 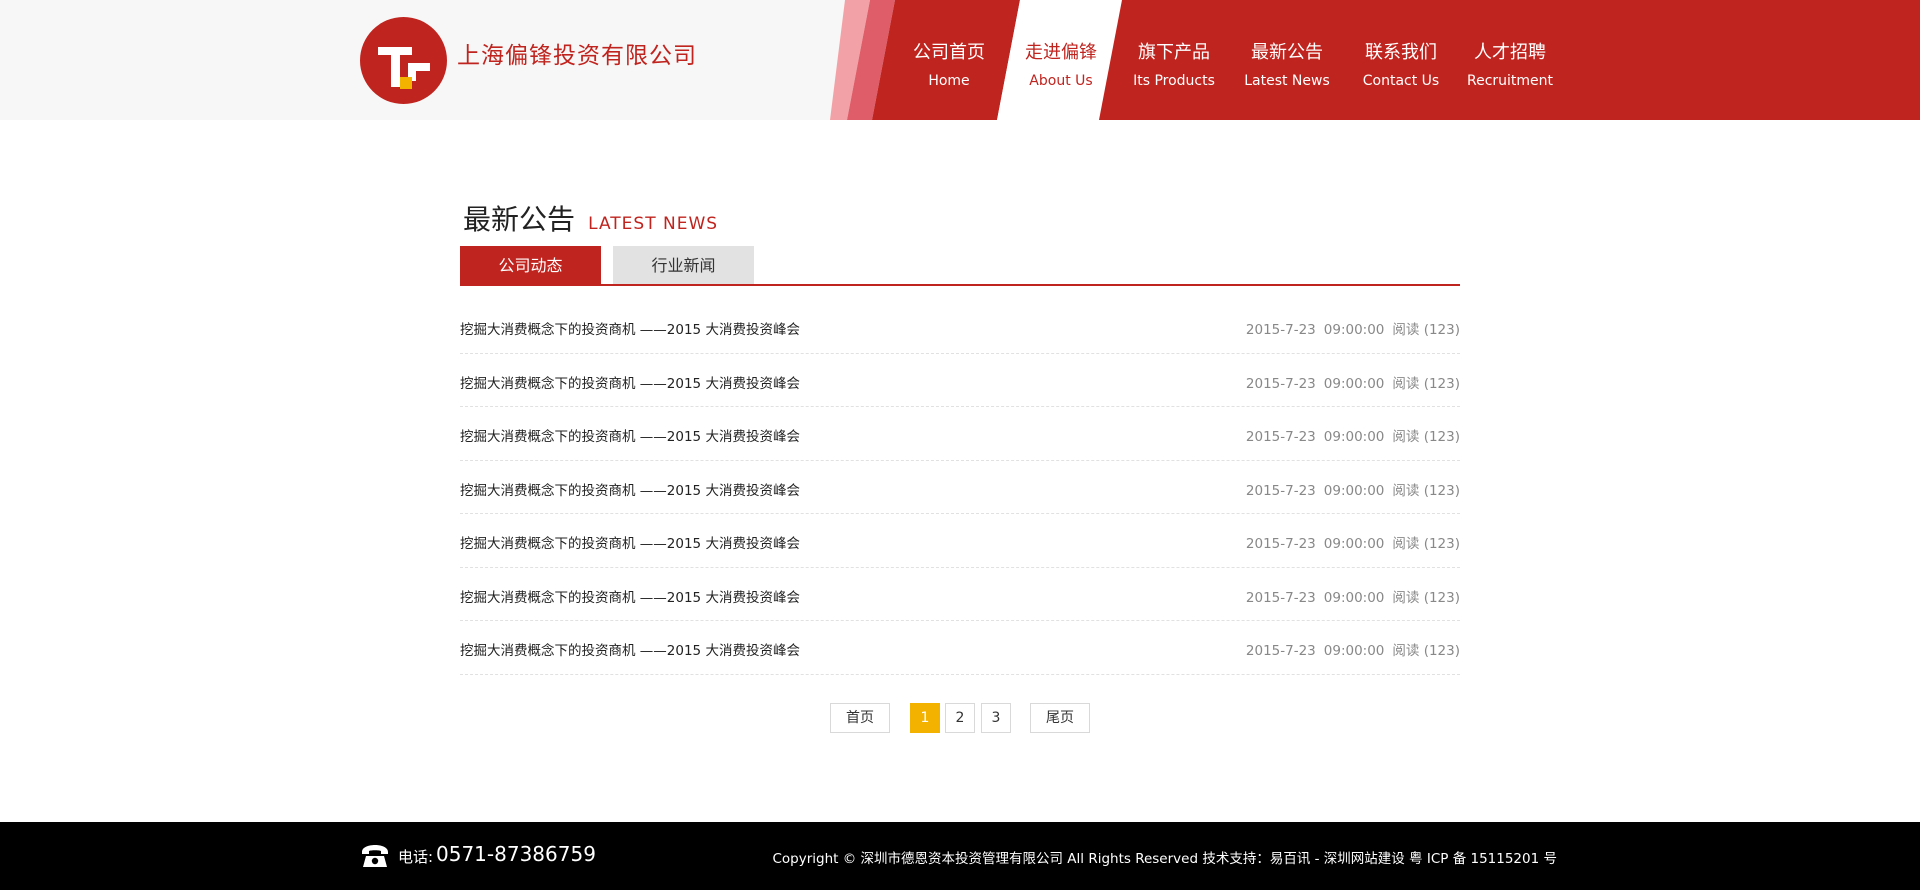 I want to click on nav-contact-us-label-en: Contact Us, so click(x=1401, y=81).